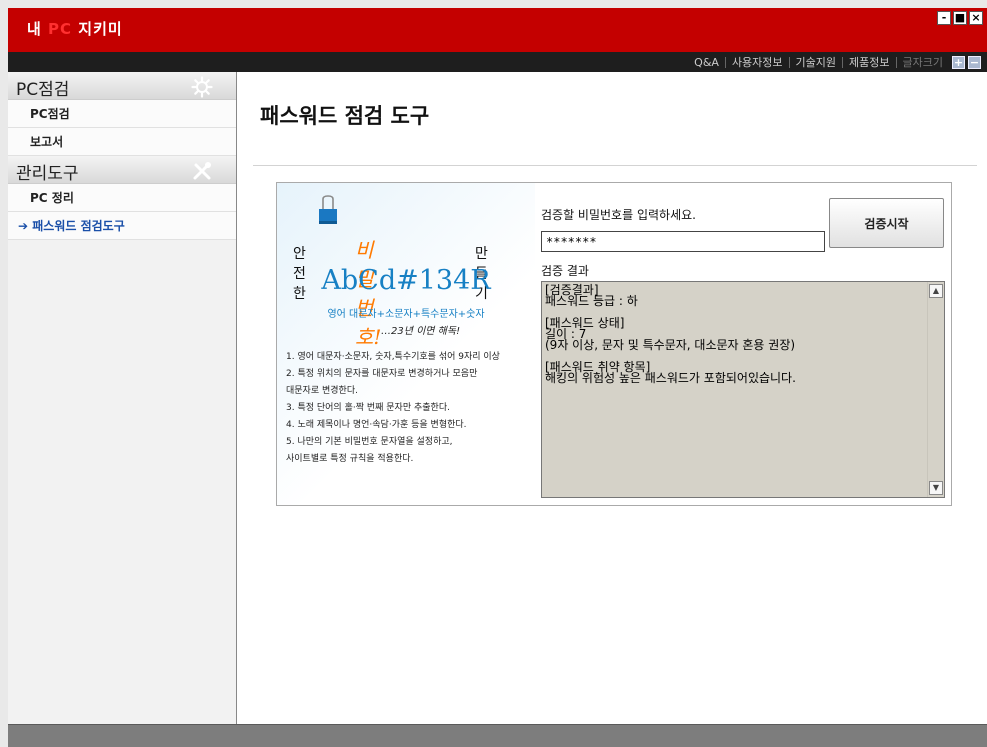 This screenshot has height=747, width=987. Describe the element at coordinates (382, 374) in the screenshot. I see `tip-item: 2. 특정 위치의 문자를 대문자로 변경하거나 모음만` at that location.